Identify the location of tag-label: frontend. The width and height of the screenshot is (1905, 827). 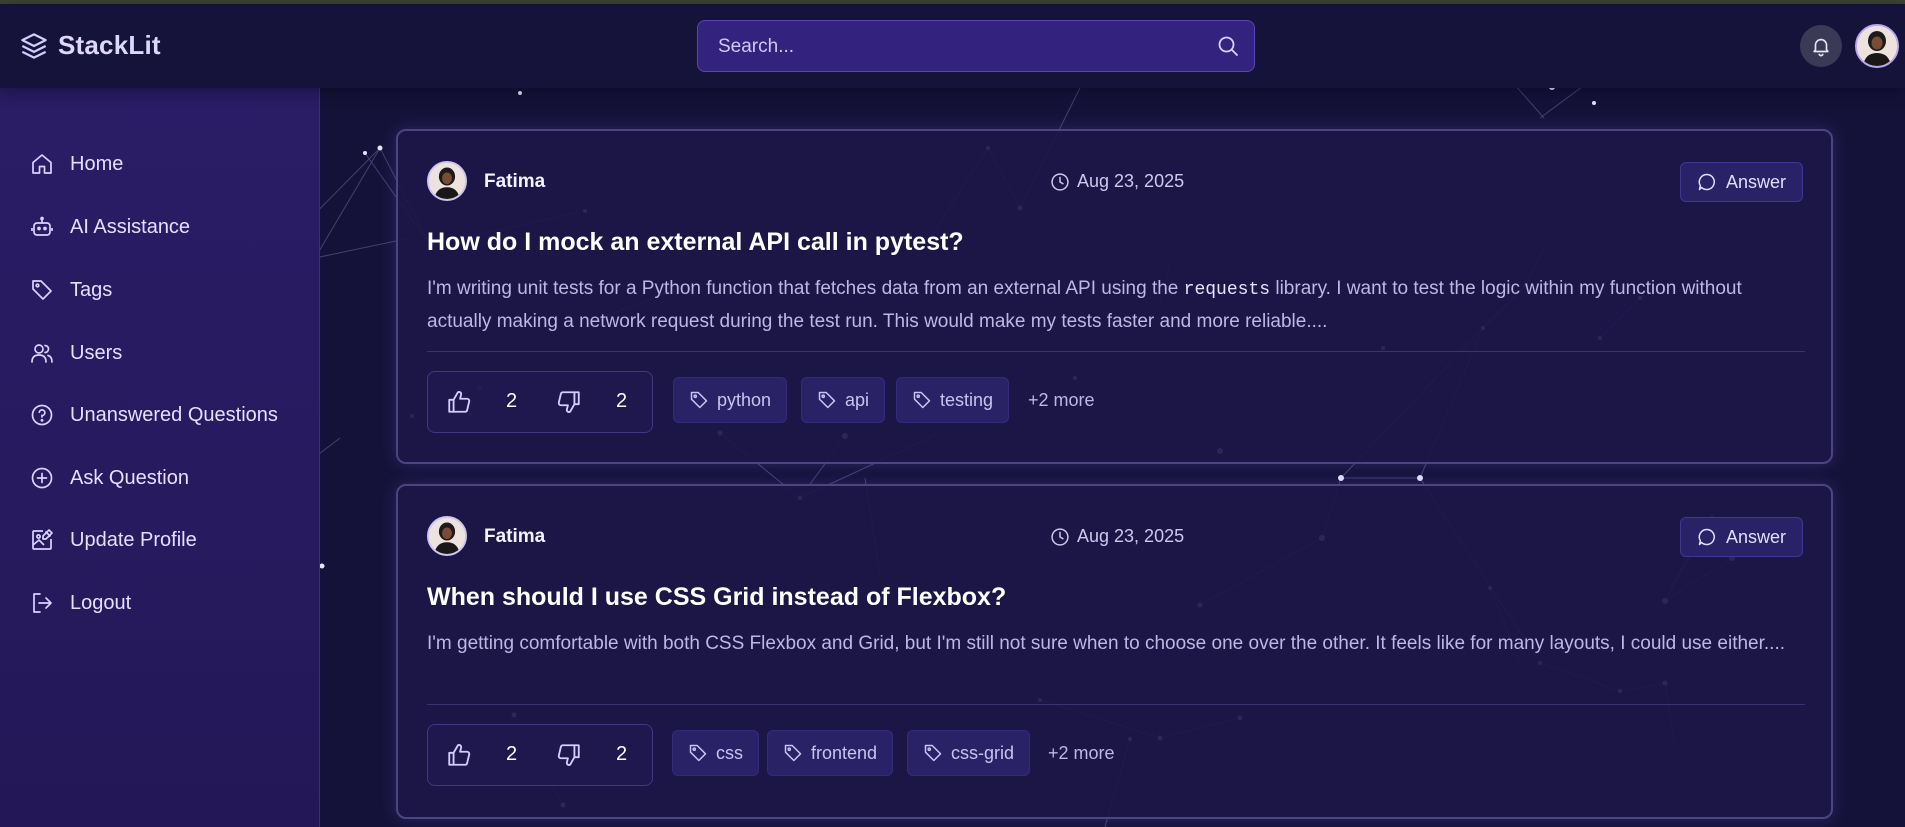
(844, 752).